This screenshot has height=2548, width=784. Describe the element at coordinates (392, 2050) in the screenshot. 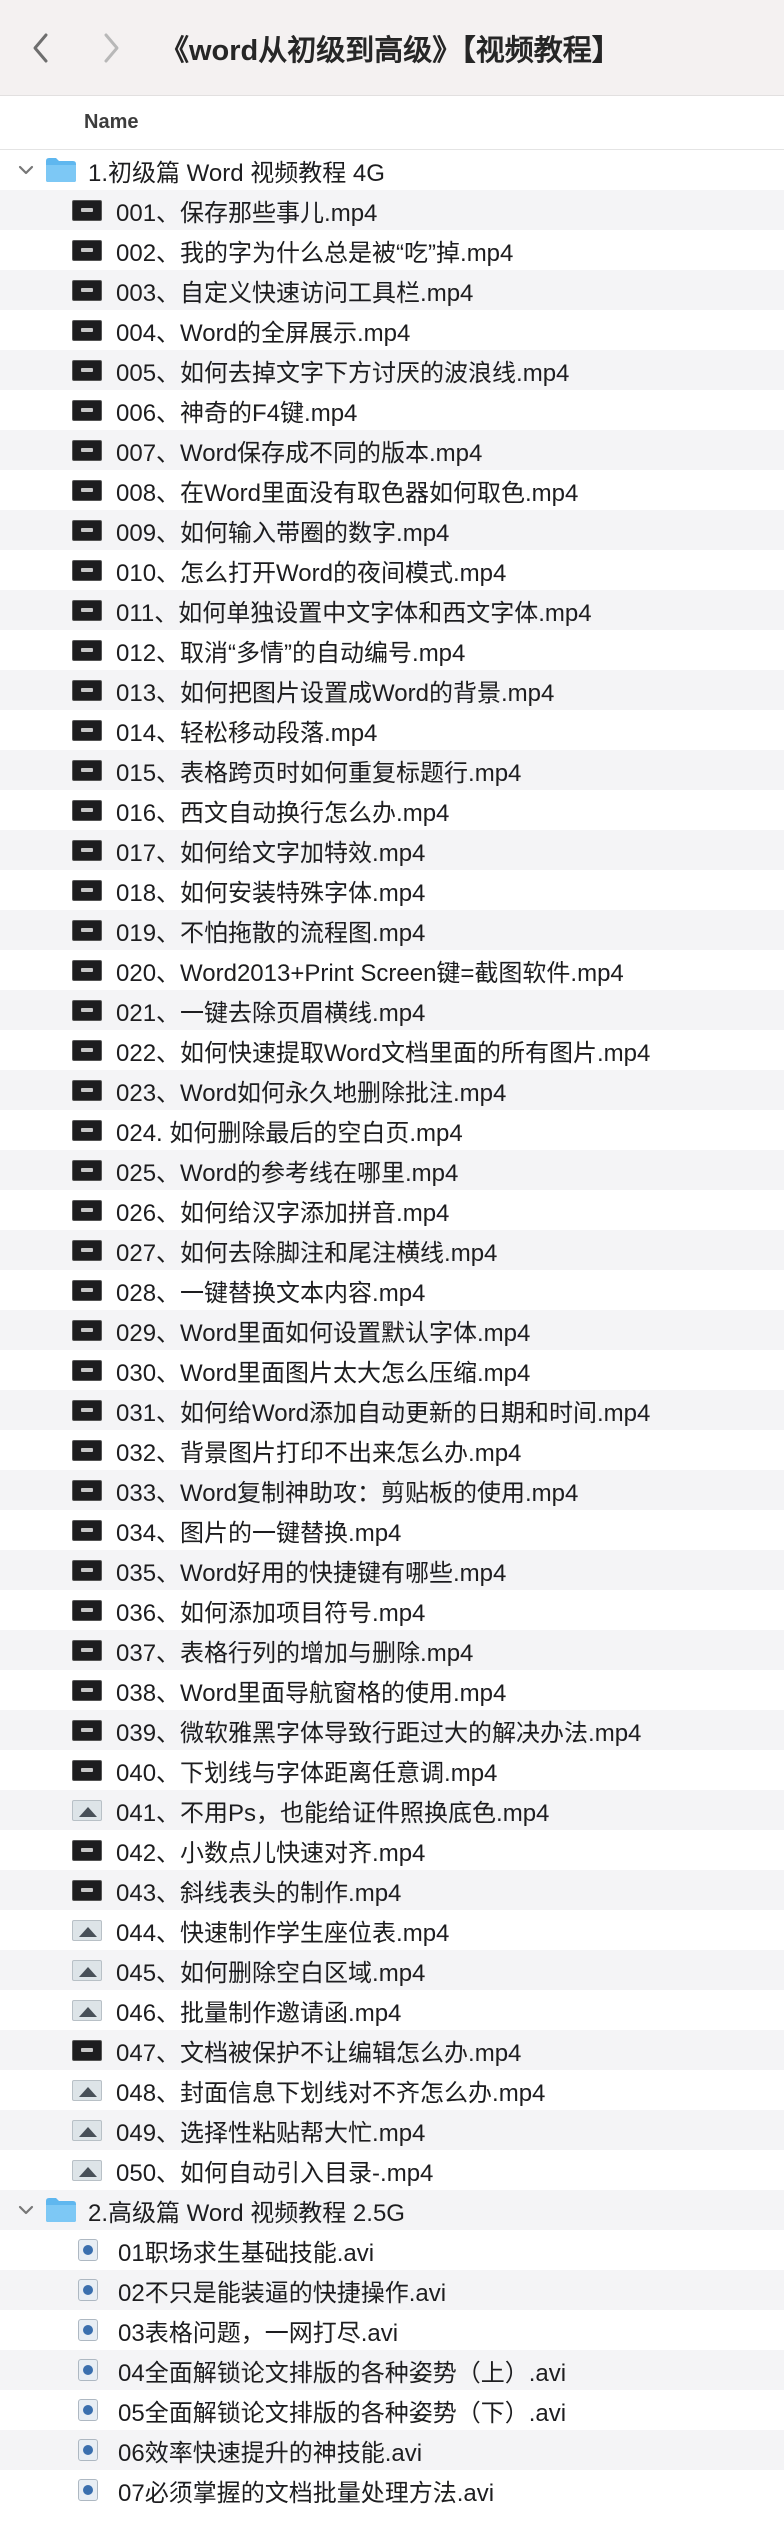

I see `file-row: 047、文档被保护不让编辑怎么办.mp4` at that location.